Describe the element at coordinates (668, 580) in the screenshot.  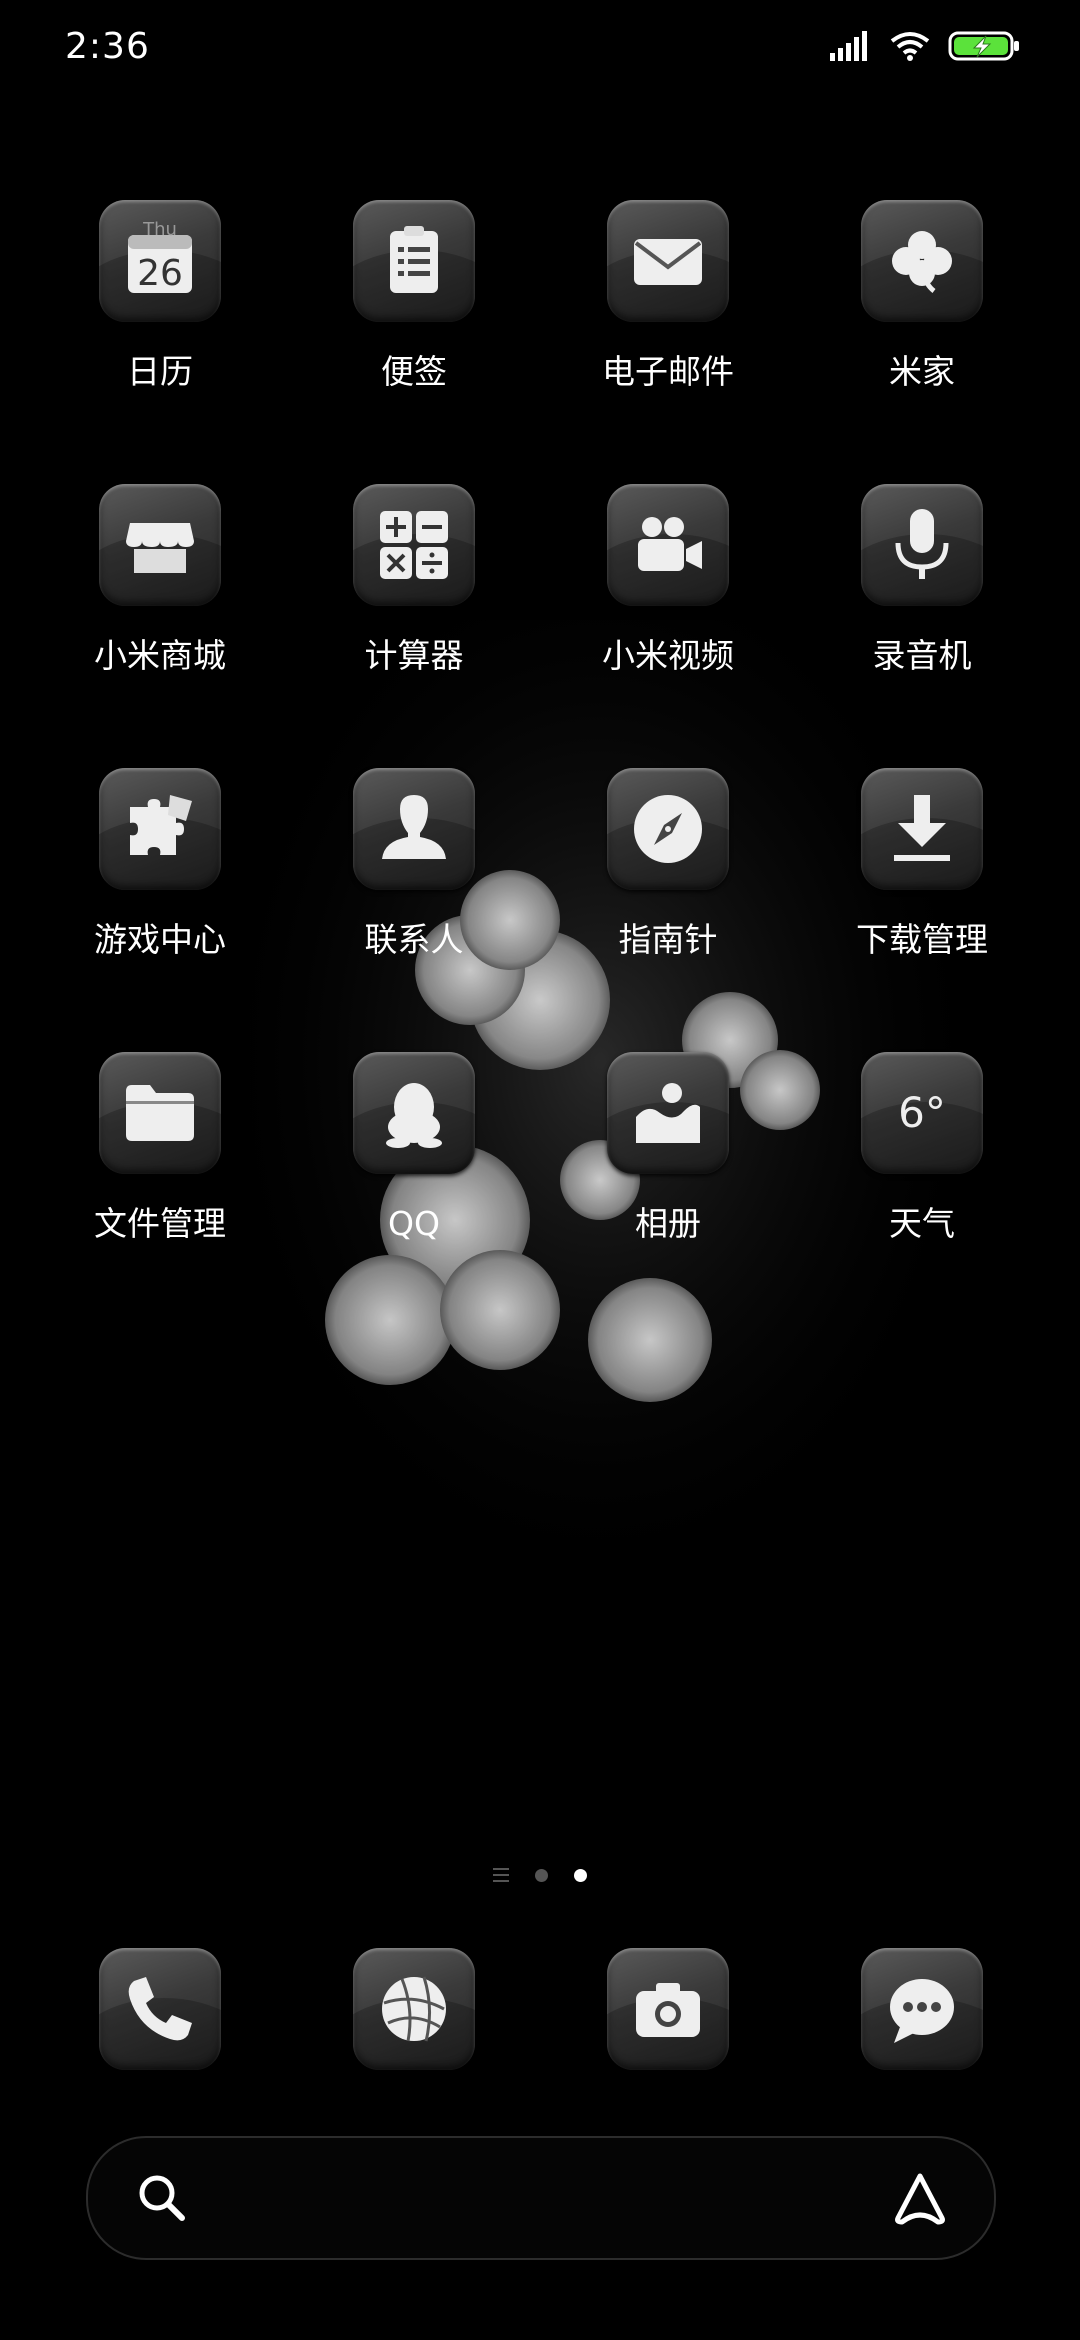
I see `app-mi-video: 小米视频` at that location.